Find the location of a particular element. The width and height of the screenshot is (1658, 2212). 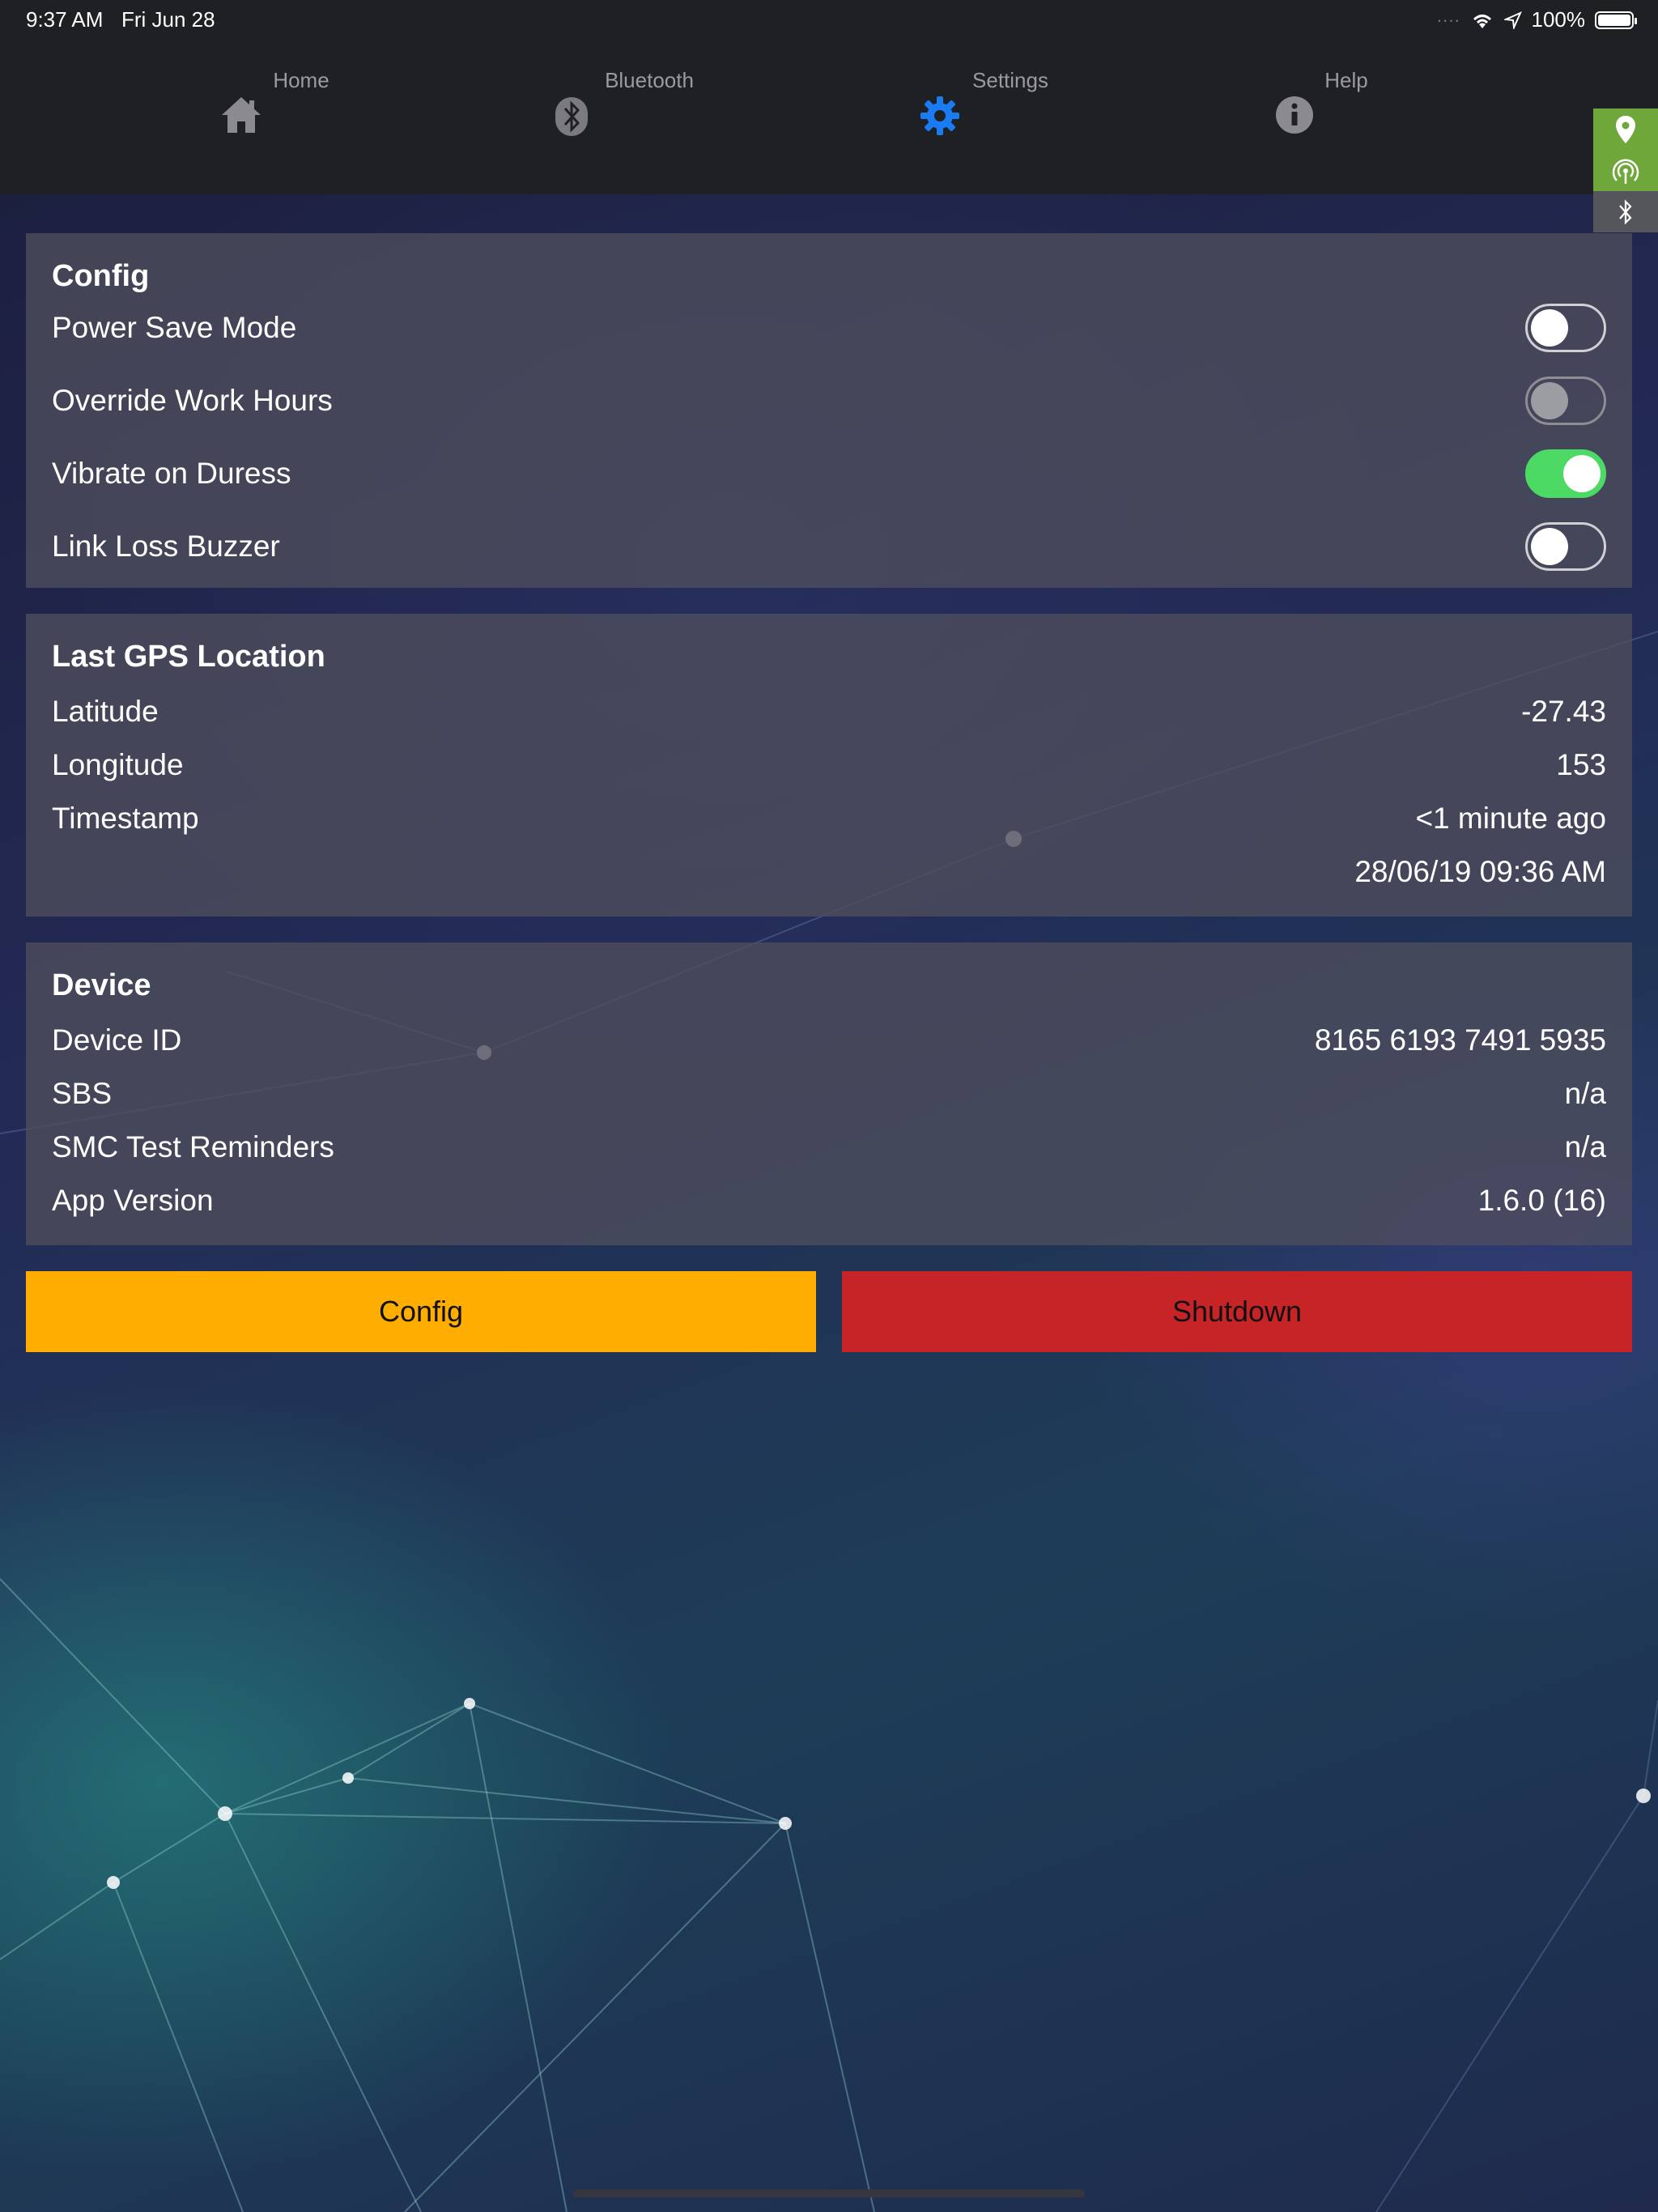

battery-fill is located at coordinates (1614, 20).